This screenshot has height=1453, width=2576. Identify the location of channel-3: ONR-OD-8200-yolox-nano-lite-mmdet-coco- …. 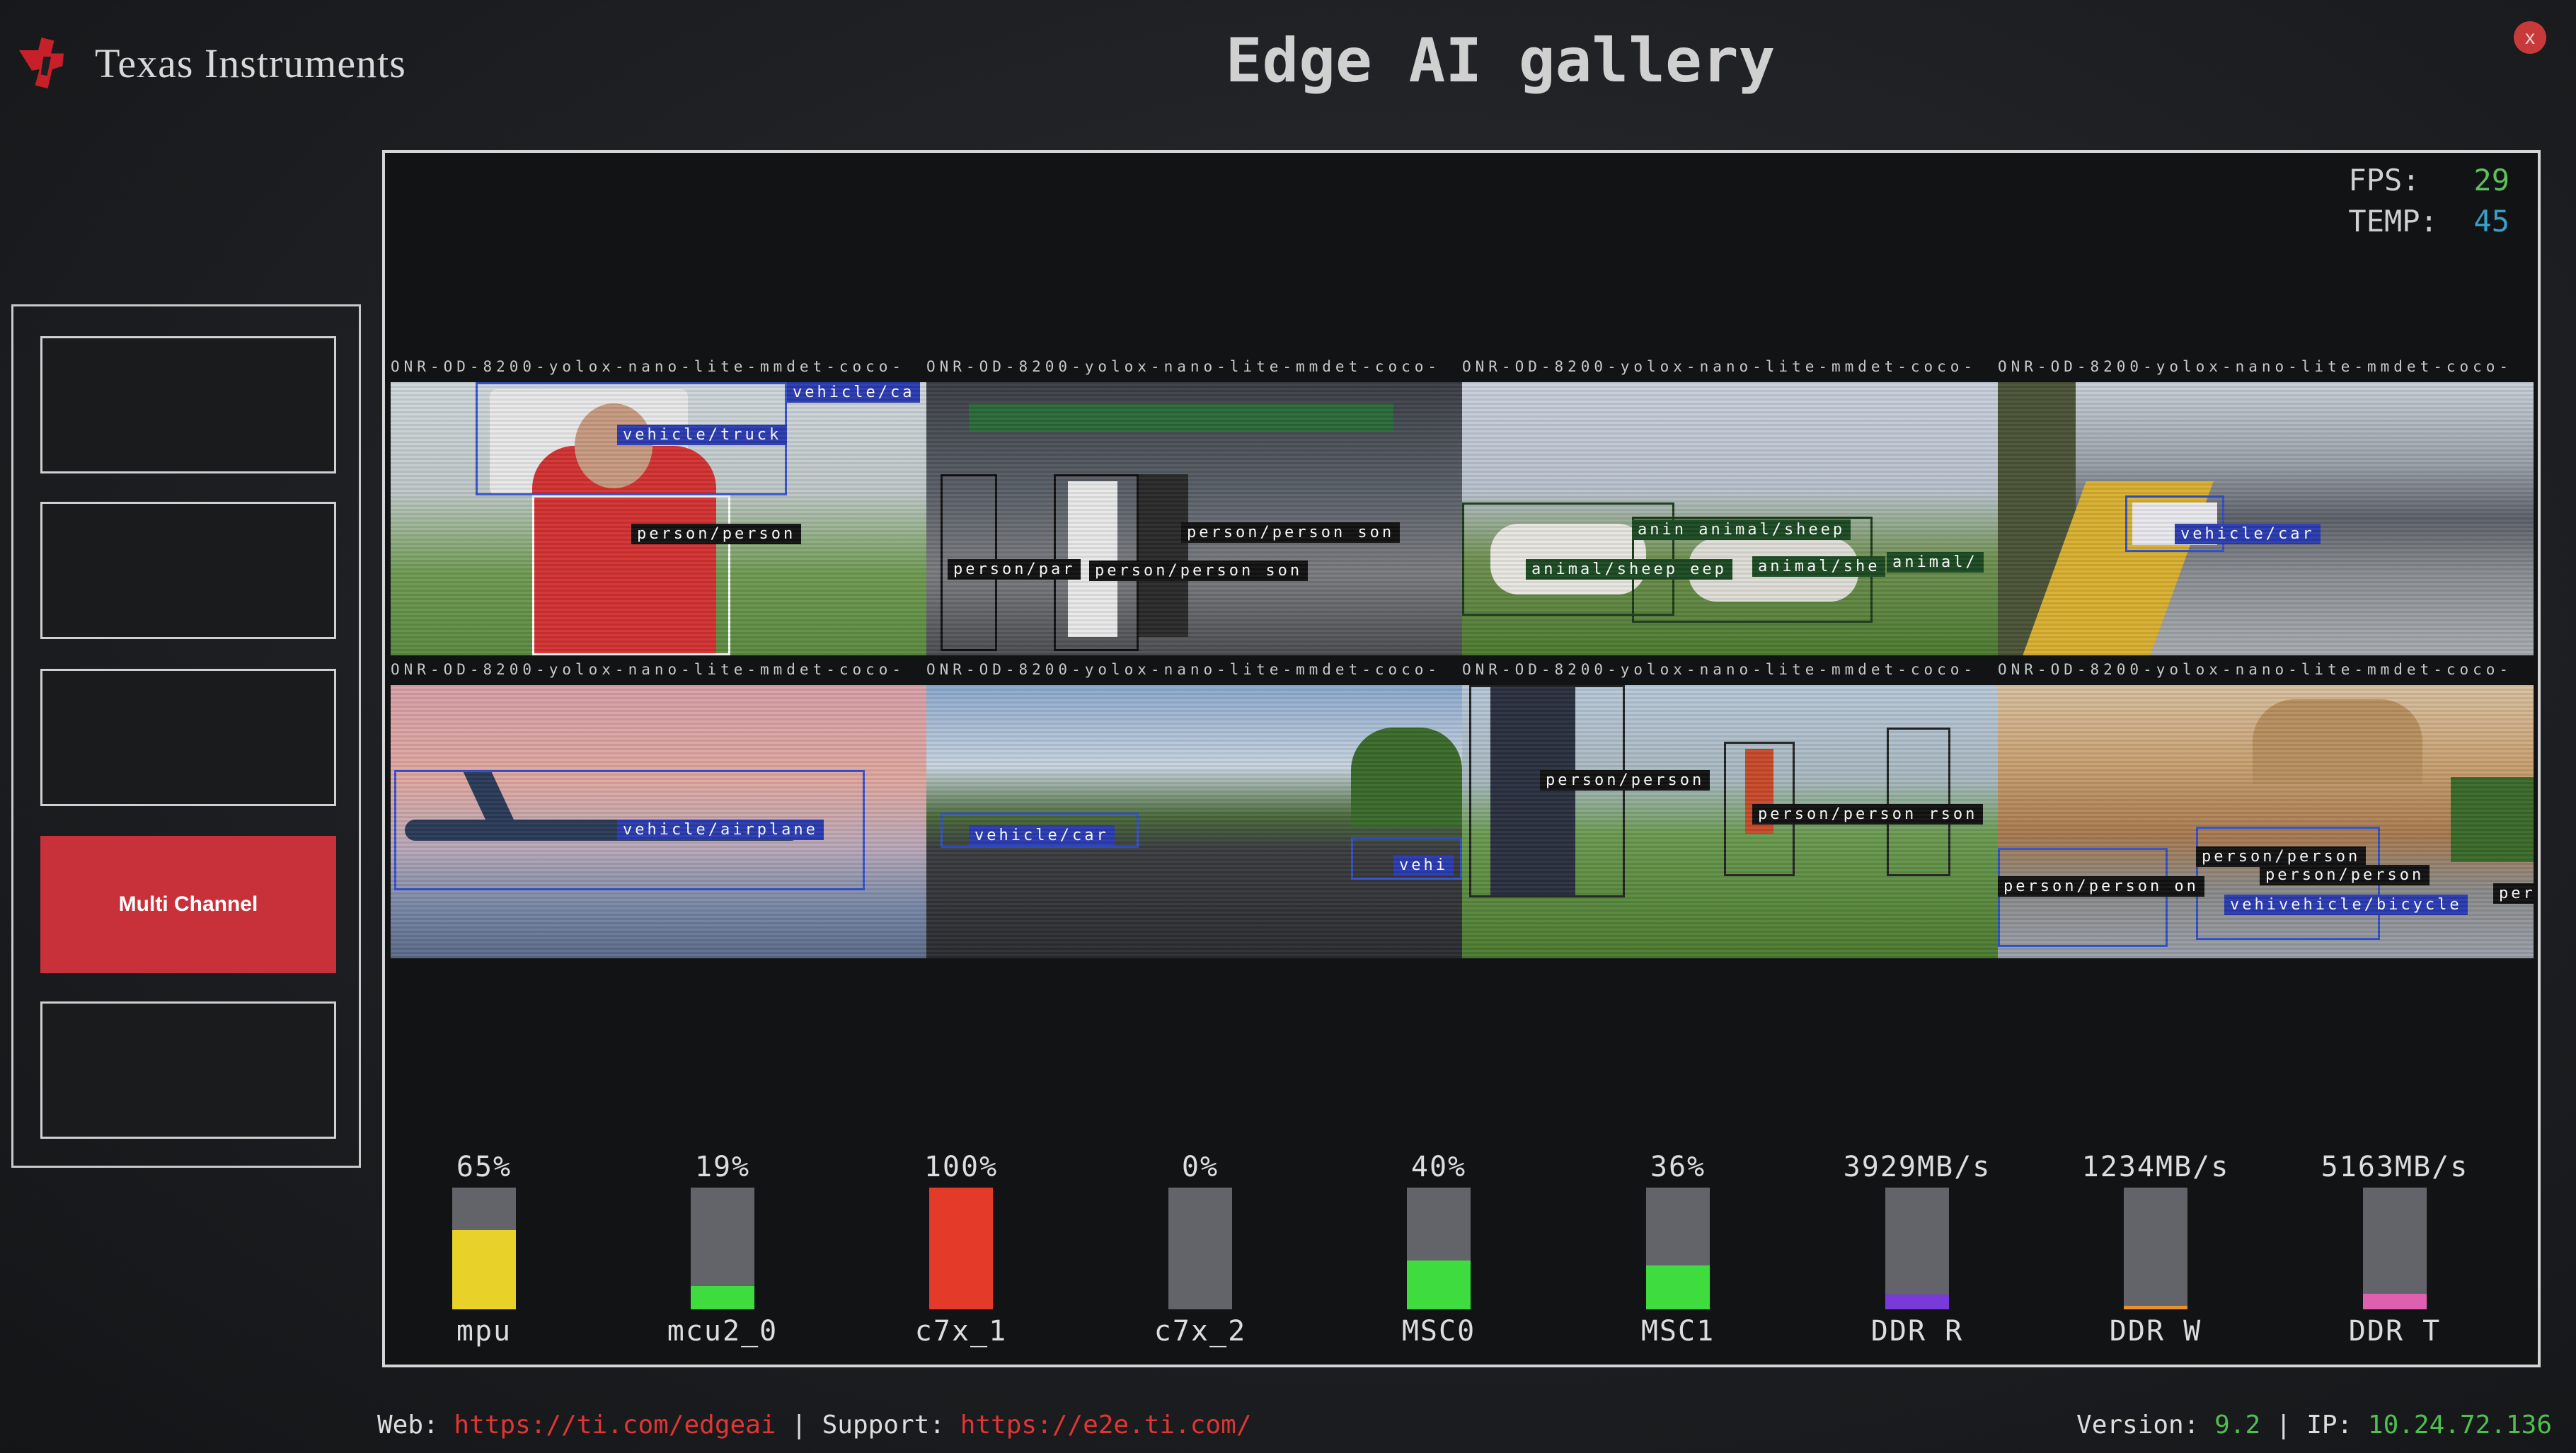
(1730, 506).